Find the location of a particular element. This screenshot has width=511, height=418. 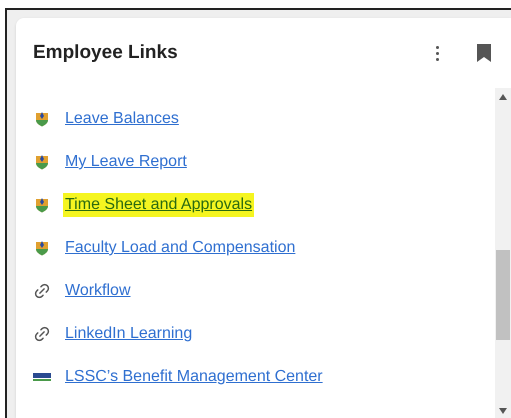

scrollbar-thumb is located at coordinates (503, 295).